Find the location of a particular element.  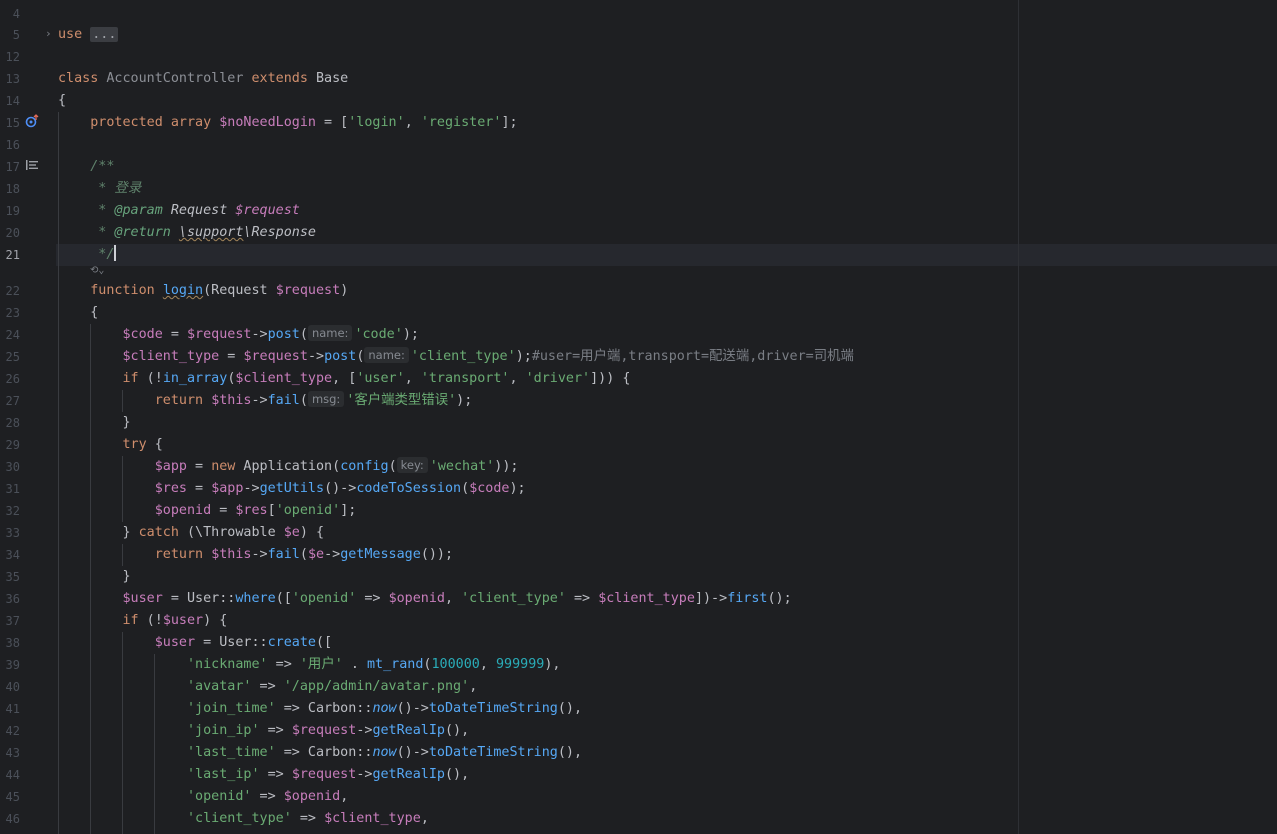

line-number: 31 is located at coordinates (12, 489).